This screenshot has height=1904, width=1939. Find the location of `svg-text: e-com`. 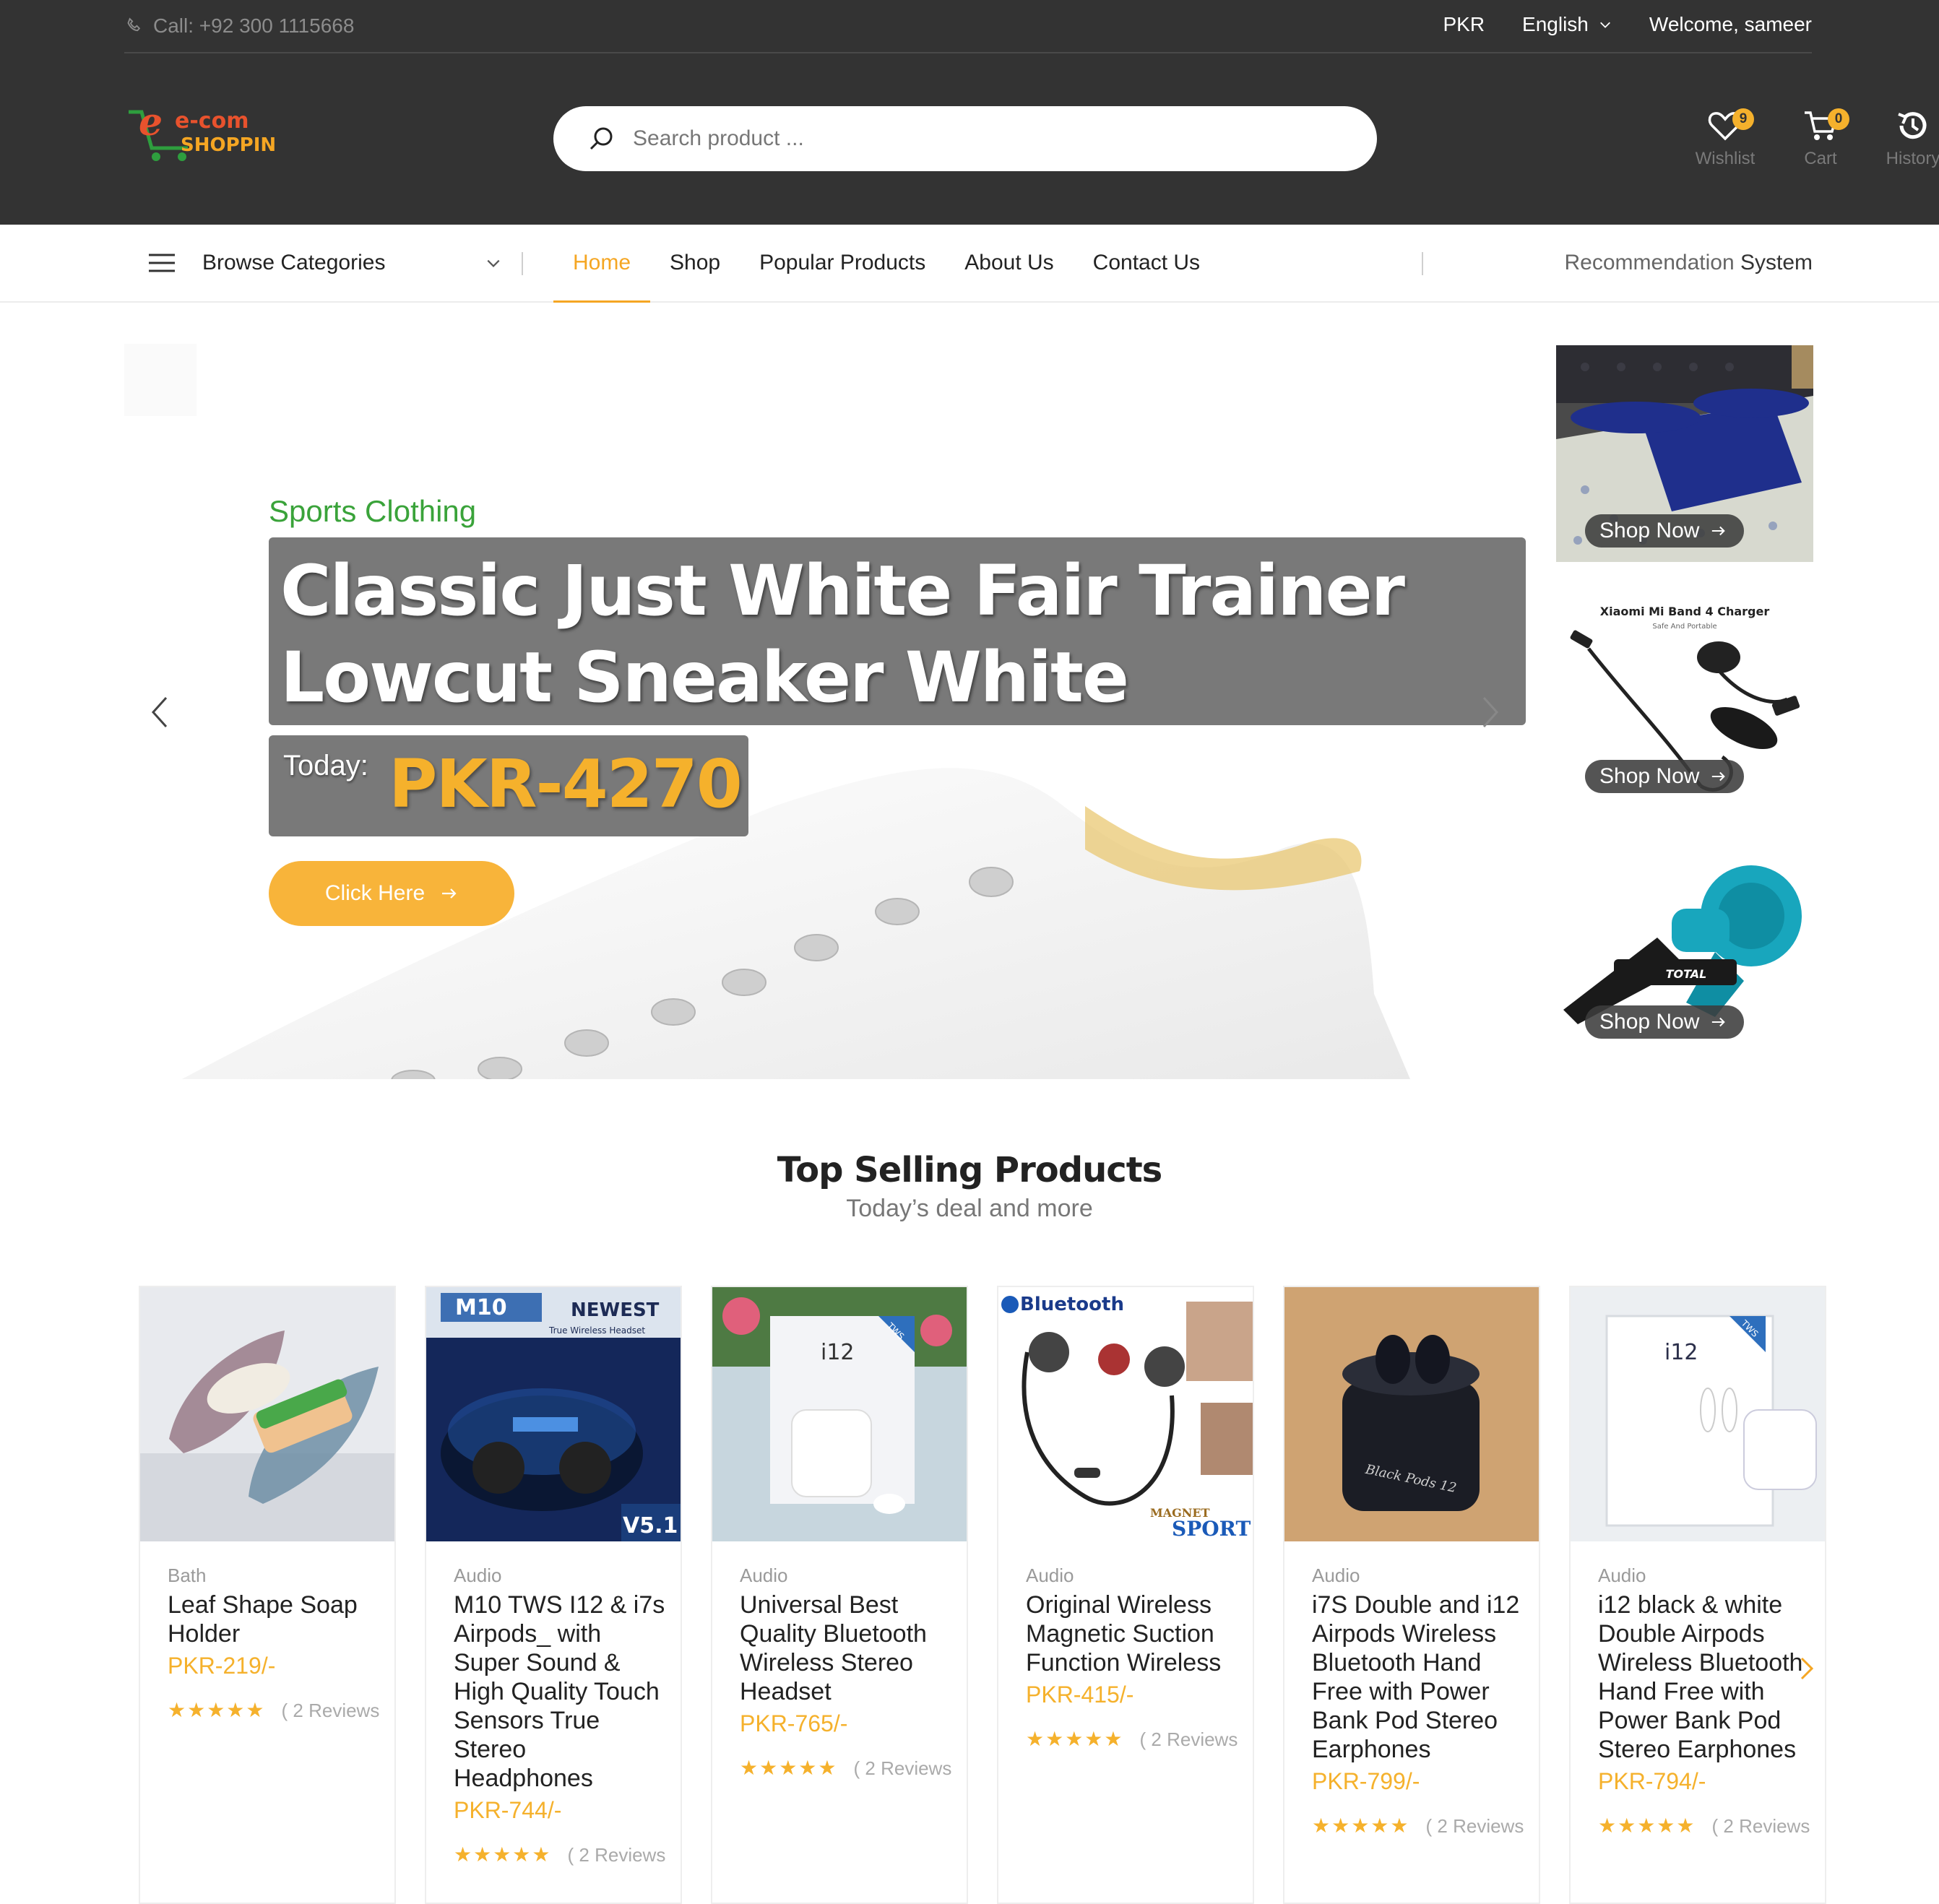

svg-text: e-com is located at coordinates (212, 121).